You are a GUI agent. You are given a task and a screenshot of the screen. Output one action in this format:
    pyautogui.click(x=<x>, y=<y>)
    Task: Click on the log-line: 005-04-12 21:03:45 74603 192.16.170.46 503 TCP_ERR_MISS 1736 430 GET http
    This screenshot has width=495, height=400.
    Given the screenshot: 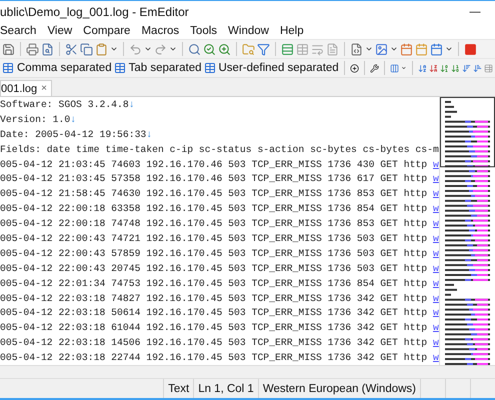 What is the action you would take?
    pyautogui.click(x=214, y=164)
    